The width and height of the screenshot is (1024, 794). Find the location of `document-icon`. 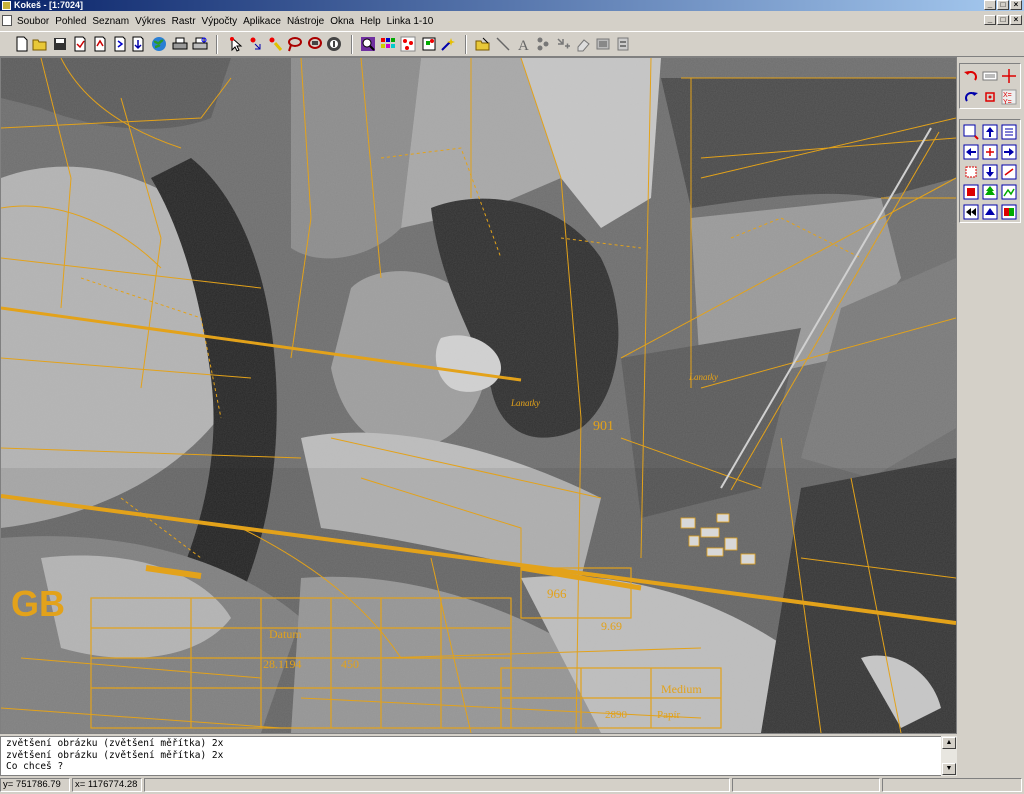

document-icon is located at coordinates (7, 20).